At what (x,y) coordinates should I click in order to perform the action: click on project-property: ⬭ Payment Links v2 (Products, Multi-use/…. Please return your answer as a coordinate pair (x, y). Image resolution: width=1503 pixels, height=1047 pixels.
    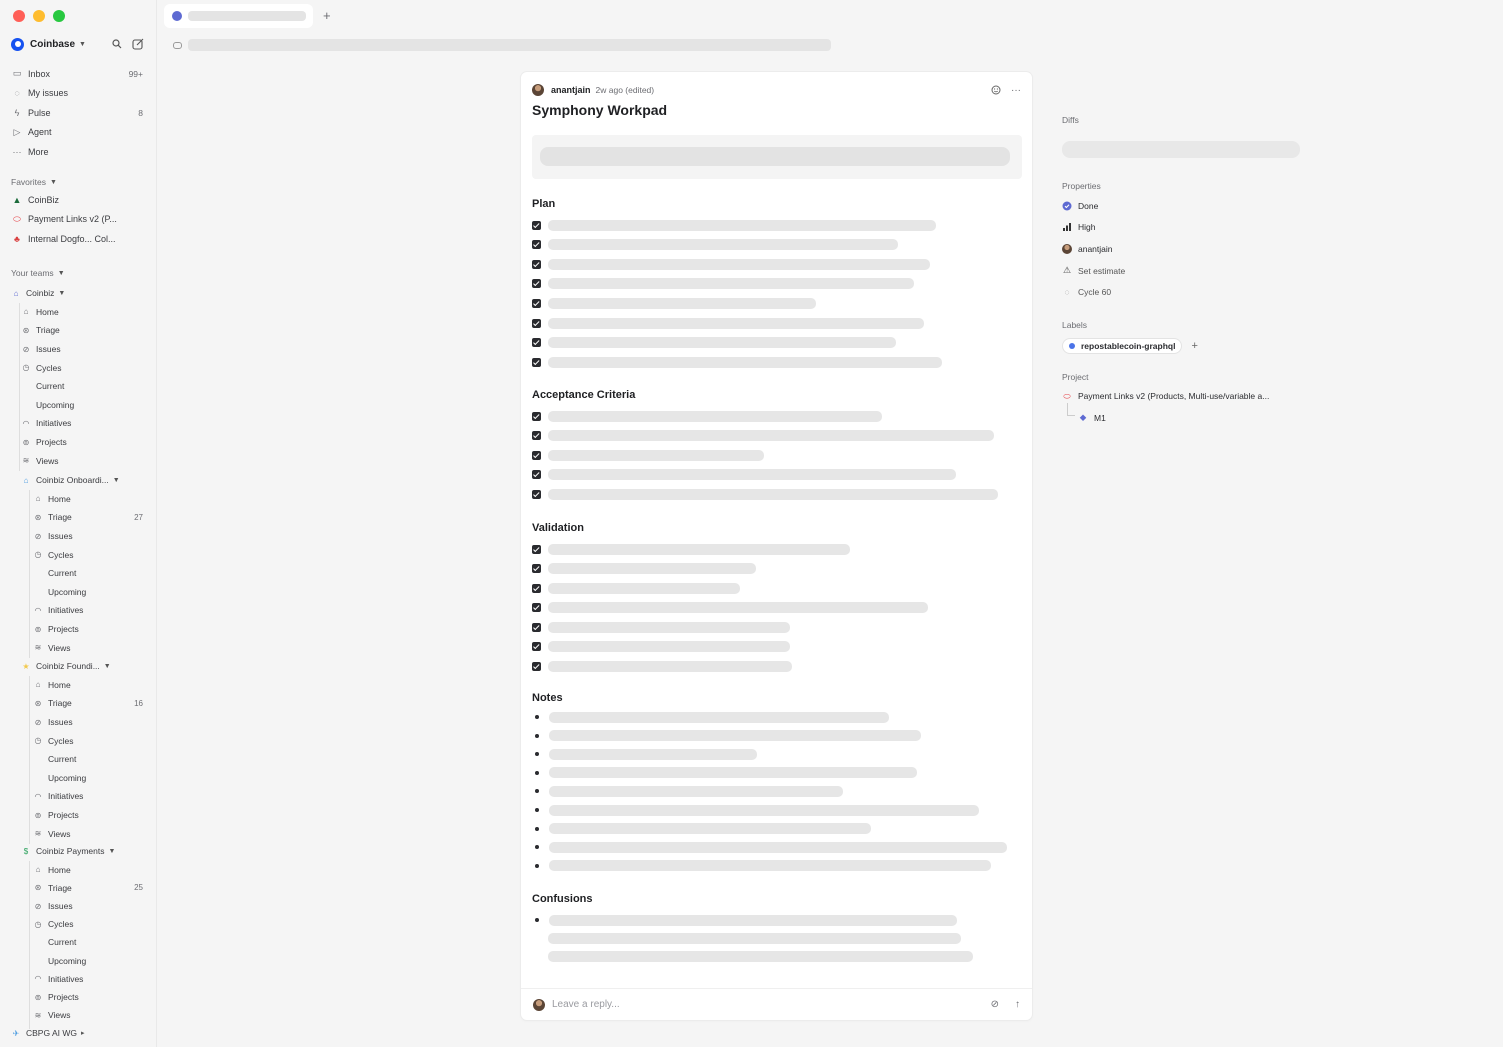
    Looking at the image, I should click on (1182, 397).